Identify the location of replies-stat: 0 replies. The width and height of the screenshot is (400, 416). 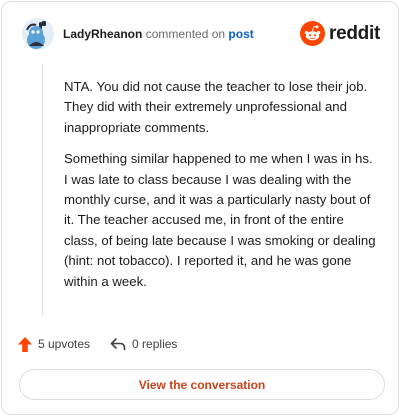
(143, 344).